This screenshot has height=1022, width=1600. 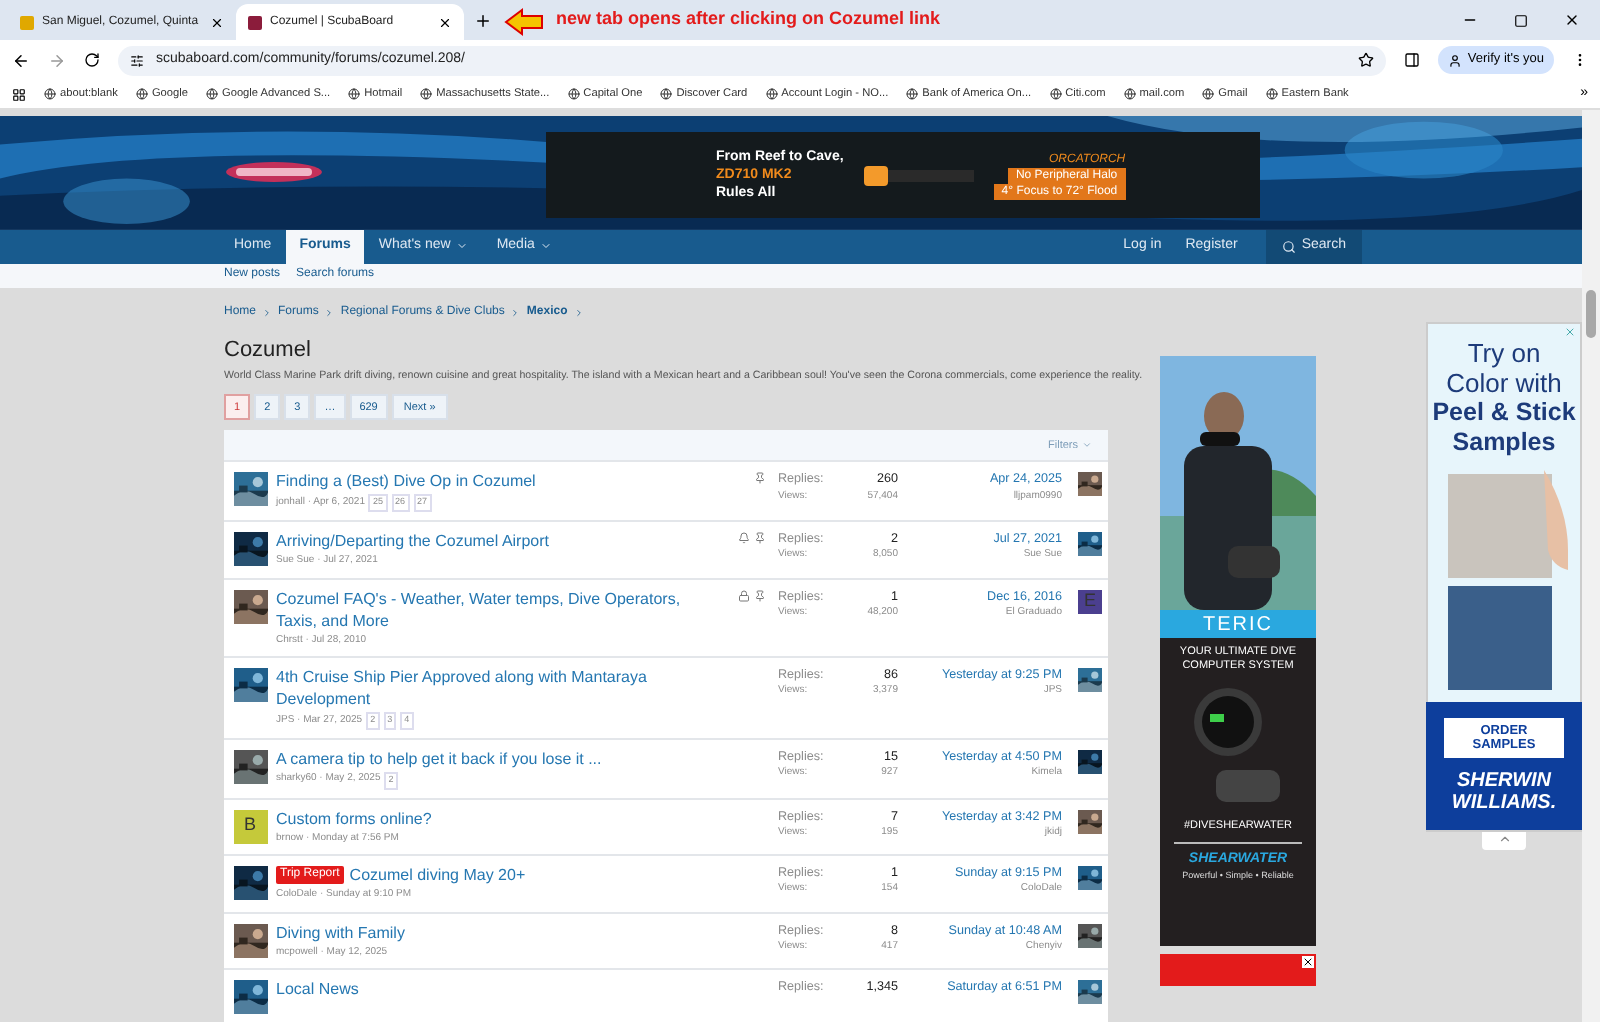 I want to click on page-title: Cozumel, so click(x=267, y=350).